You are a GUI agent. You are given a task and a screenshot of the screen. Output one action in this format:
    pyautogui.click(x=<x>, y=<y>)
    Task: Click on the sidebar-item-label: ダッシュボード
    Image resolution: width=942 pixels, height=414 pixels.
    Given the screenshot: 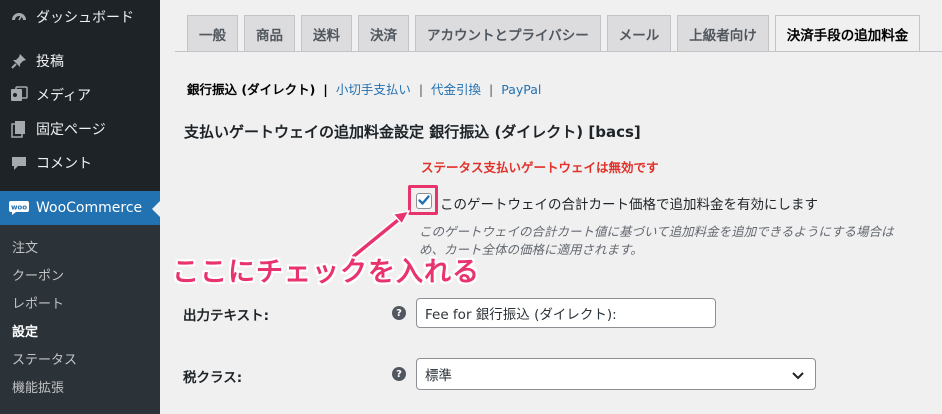 What is the action you would take?
    pyautogui.click(x=85, y=18)
    